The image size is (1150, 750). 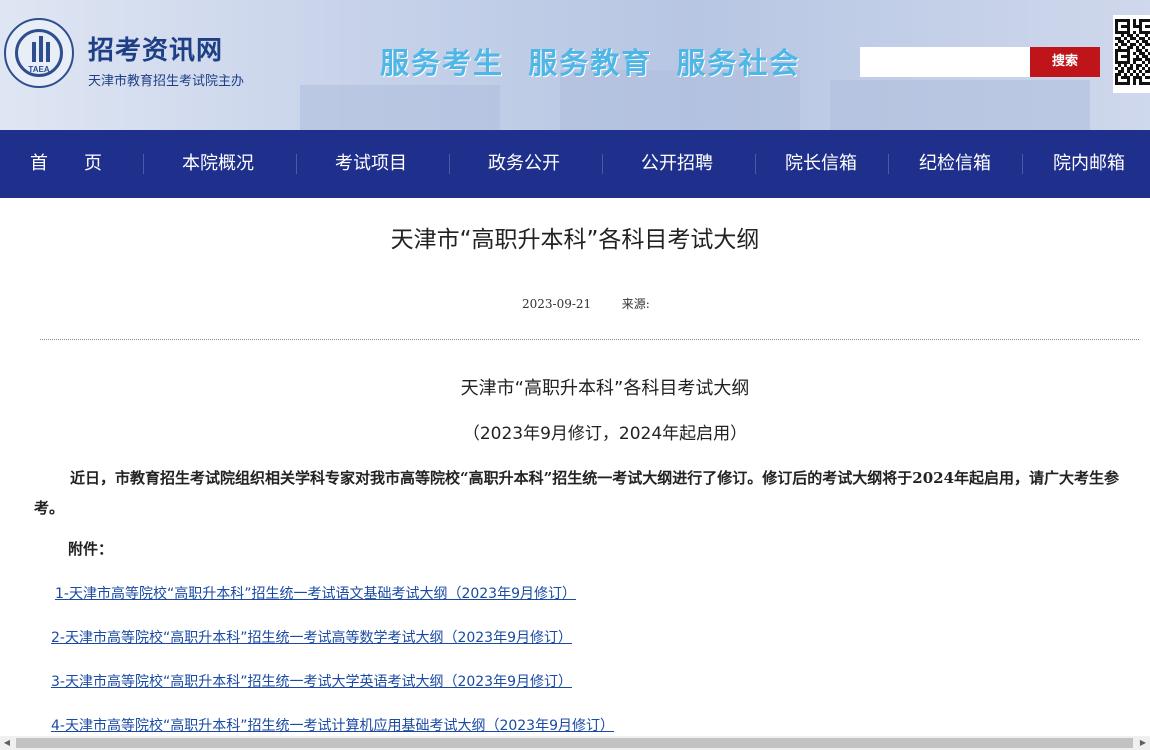 What do you see at coordinates (1143, 743) in the screenshot?
I see `scroll-right-icon: ▶` at bounding box center [1143, 743].